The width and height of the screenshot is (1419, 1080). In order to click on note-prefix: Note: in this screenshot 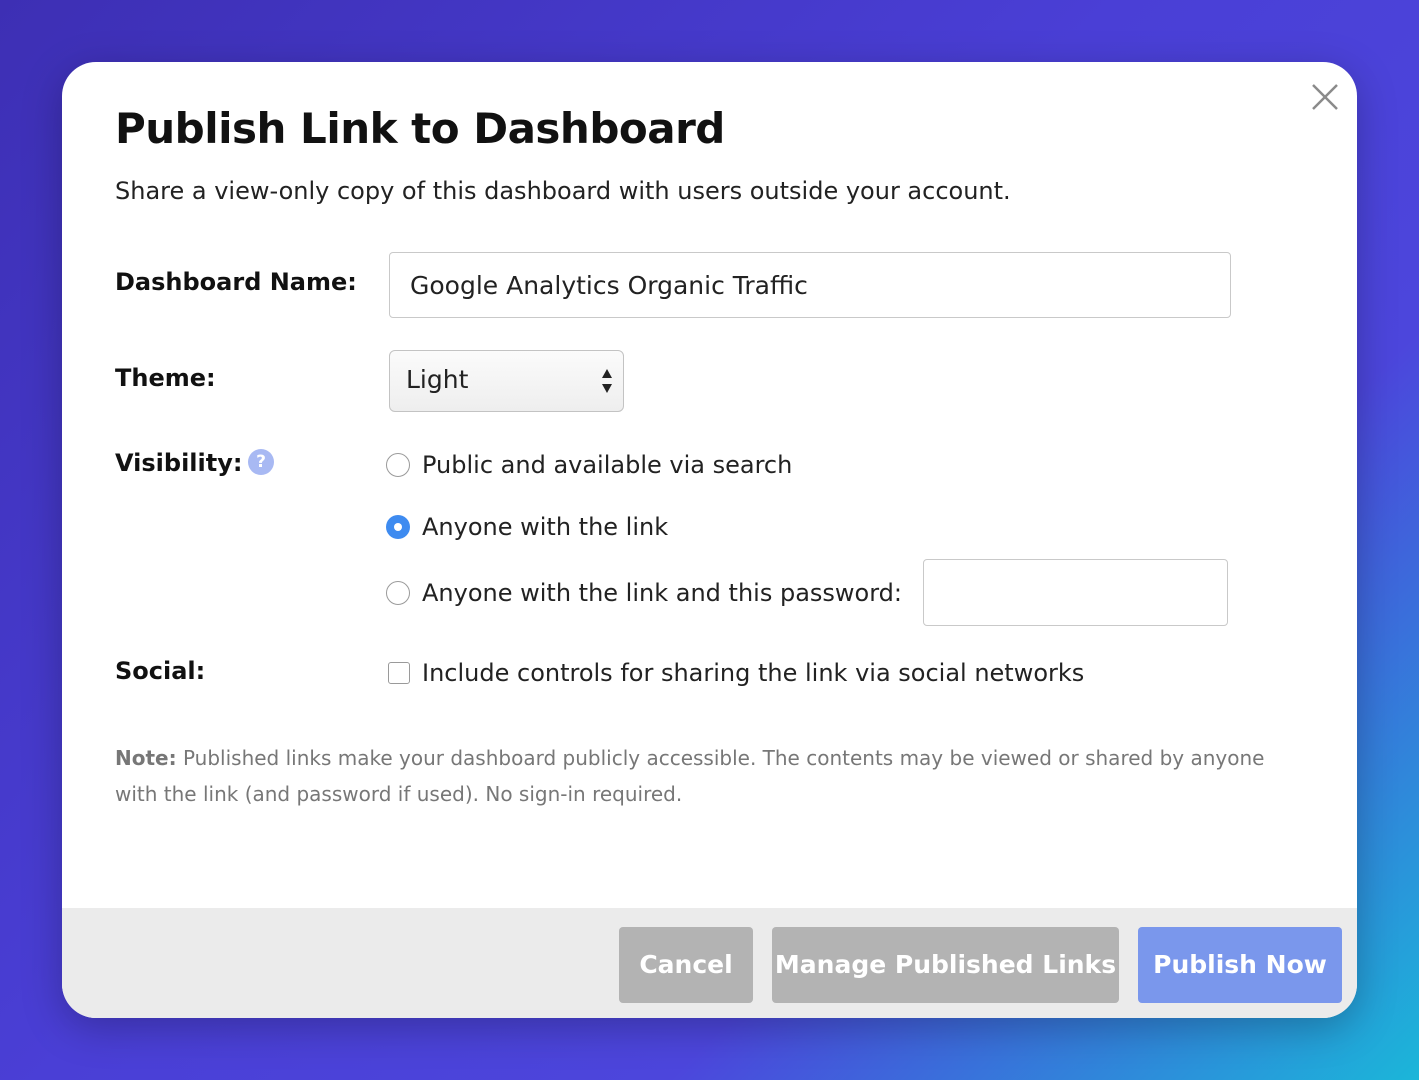, I will do `click(146, 758)`.